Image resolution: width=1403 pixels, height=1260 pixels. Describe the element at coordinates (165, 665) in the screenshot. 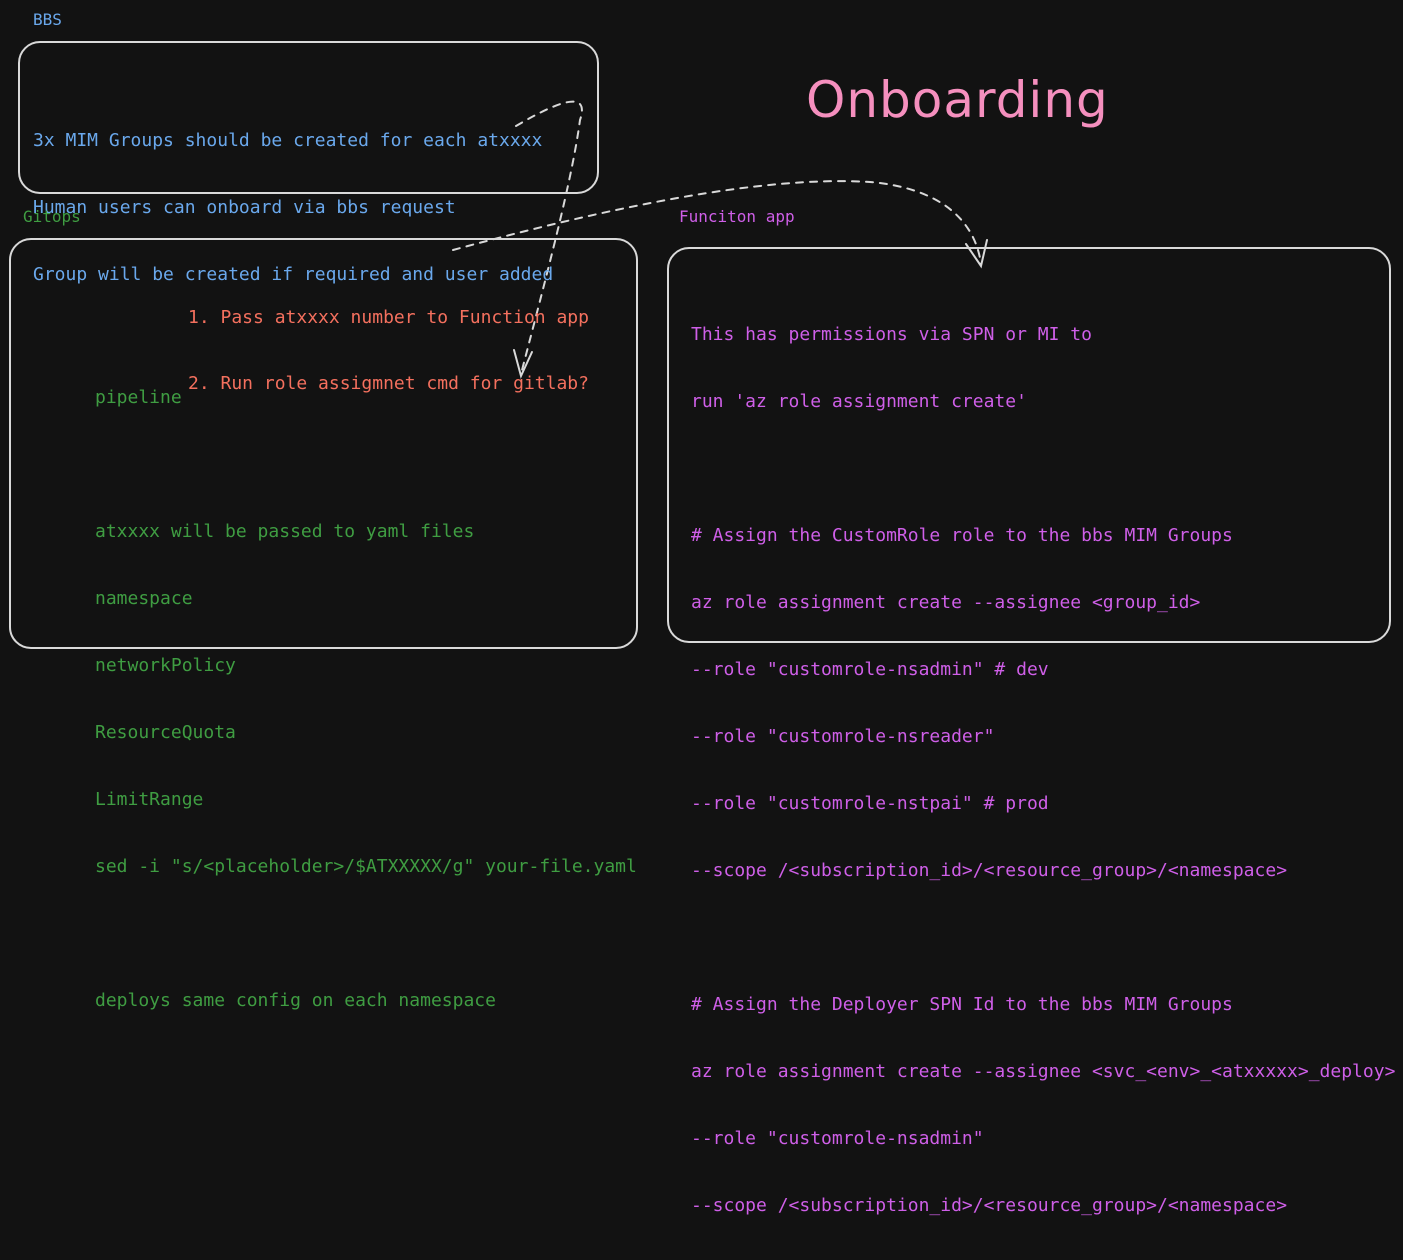

I see `gitops-line: networkPolicy` at that location.